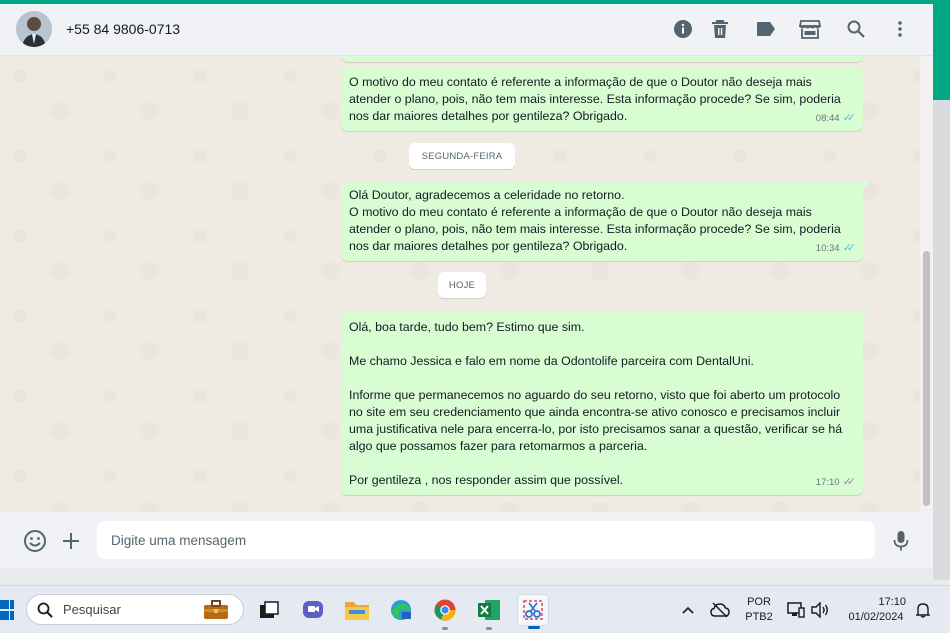 This screenshot has width=950, height=633. I want to click on attach-plus-icon, so click(71, 541).